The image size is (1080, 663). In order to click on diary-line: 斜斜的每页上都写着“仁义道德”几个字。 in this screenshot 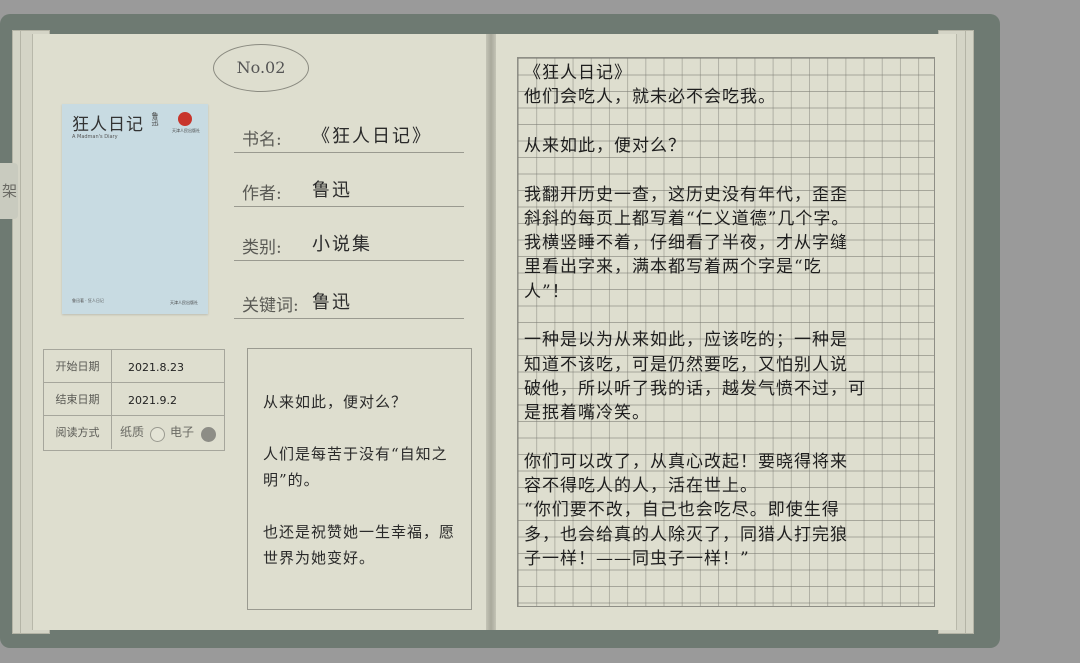, I will do `click(687, 218)`.